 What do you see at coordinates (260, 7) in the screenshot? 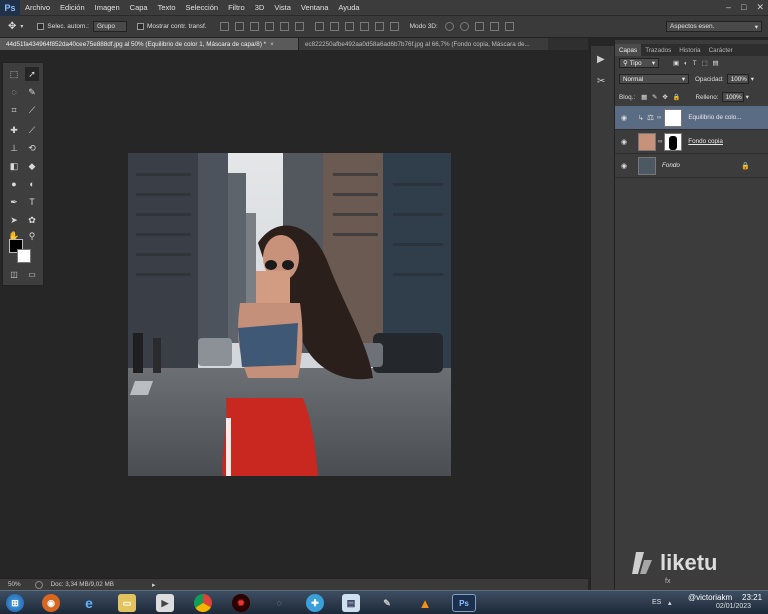
I see `menu-3d: 3D` at bounding box center [260, 7].